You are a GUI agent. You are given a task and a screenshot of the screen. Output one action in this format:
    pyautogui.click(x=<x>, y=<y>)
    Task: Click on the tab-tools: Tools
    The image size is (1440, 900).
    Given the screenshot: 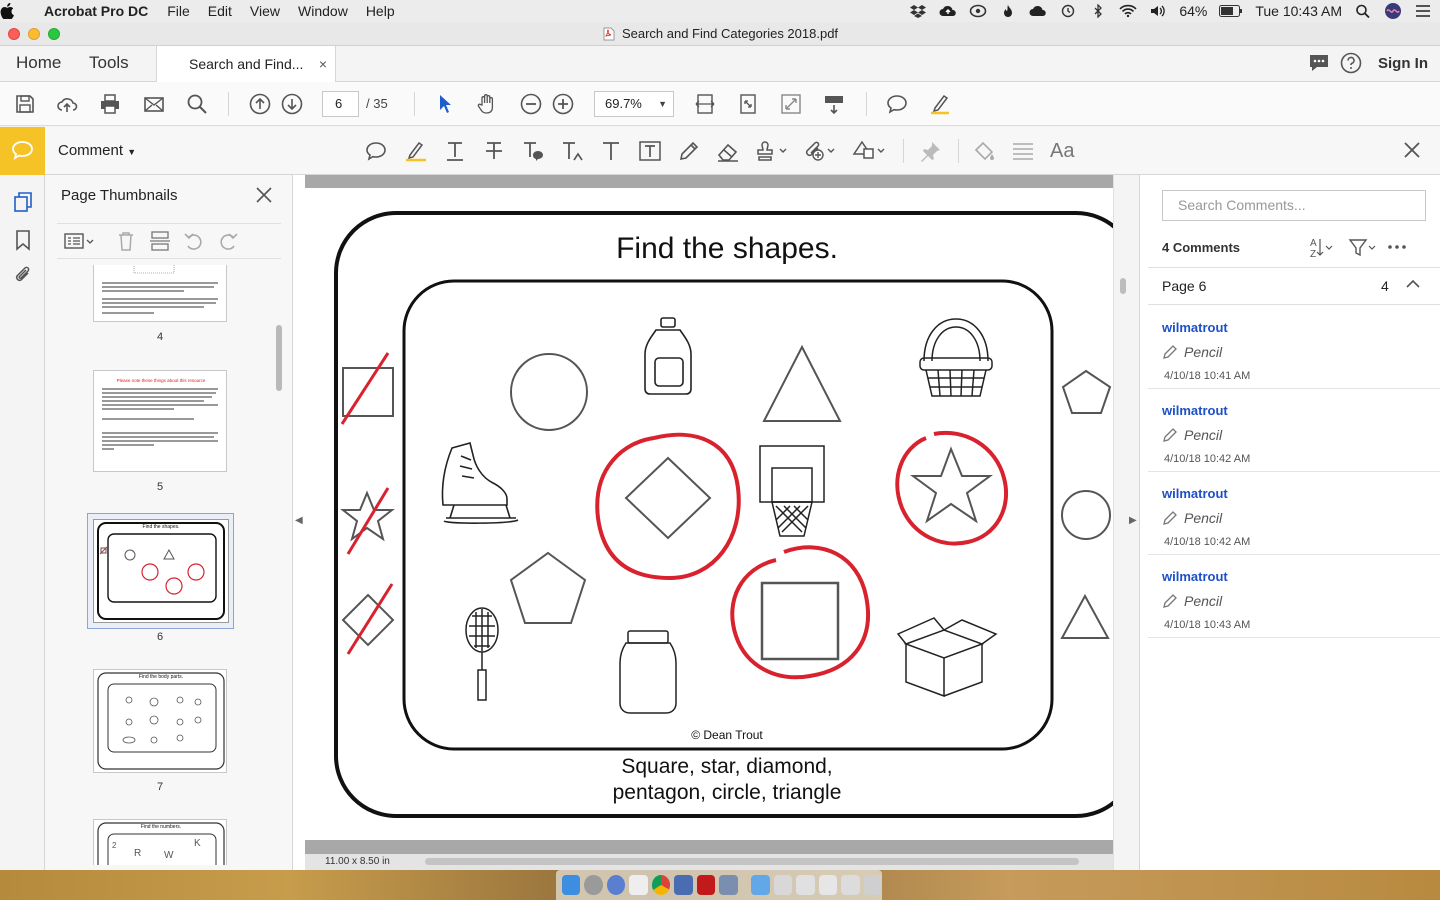 What is the action you would take?
    pyautogui.click(x=109, y=64)
    